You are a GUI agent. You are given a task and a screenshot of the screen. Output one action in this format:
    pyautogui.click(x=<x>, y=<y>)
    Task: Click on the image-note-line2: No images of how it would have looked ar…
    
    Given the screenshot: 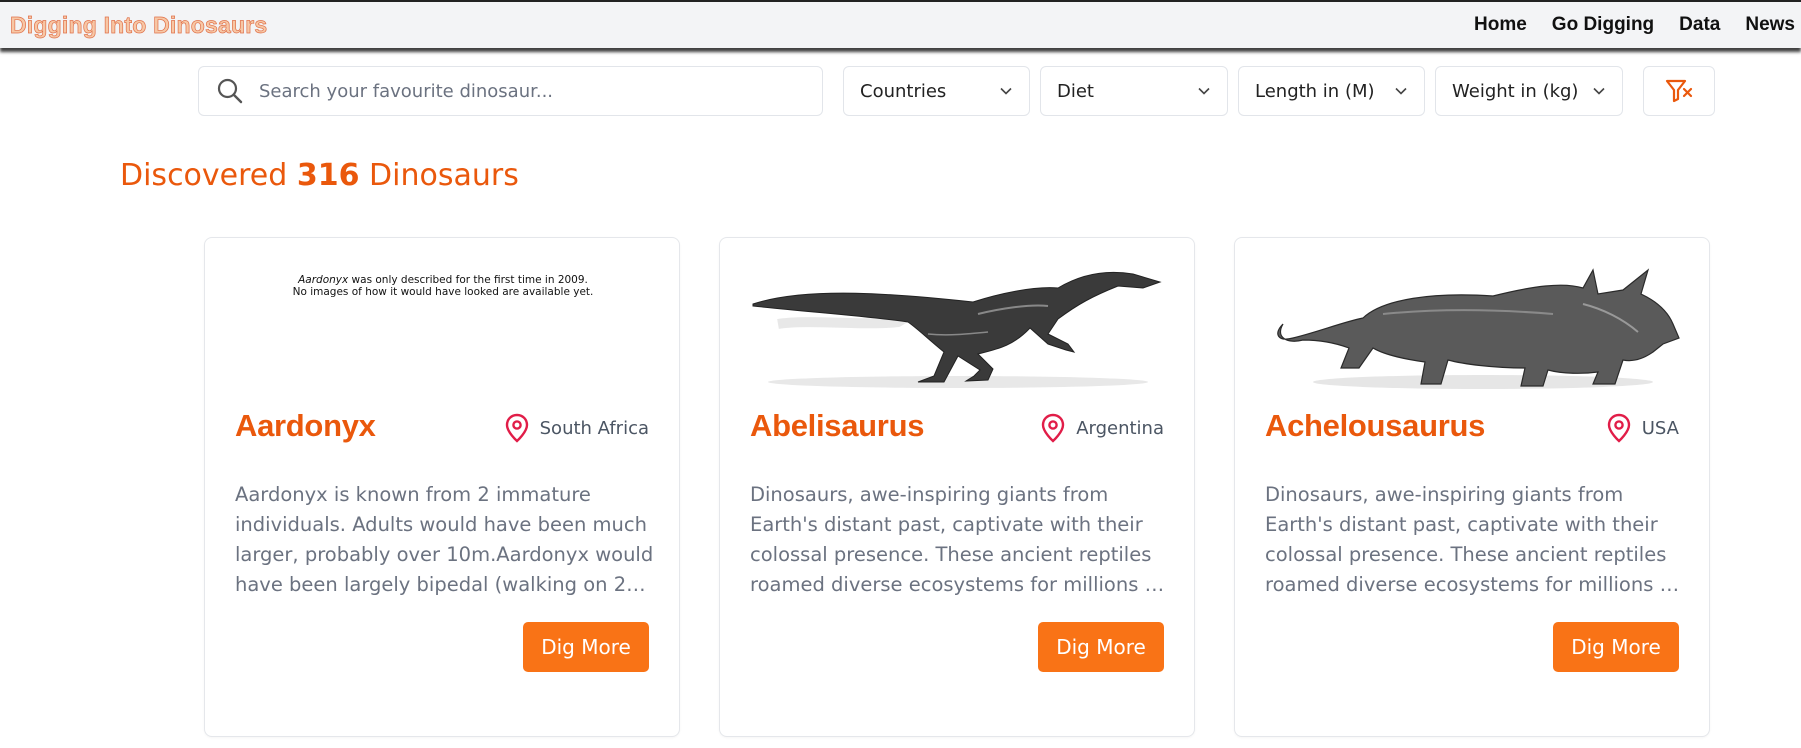 What is the action you would take?
    pyautogui.click(x=443, y=292)
    